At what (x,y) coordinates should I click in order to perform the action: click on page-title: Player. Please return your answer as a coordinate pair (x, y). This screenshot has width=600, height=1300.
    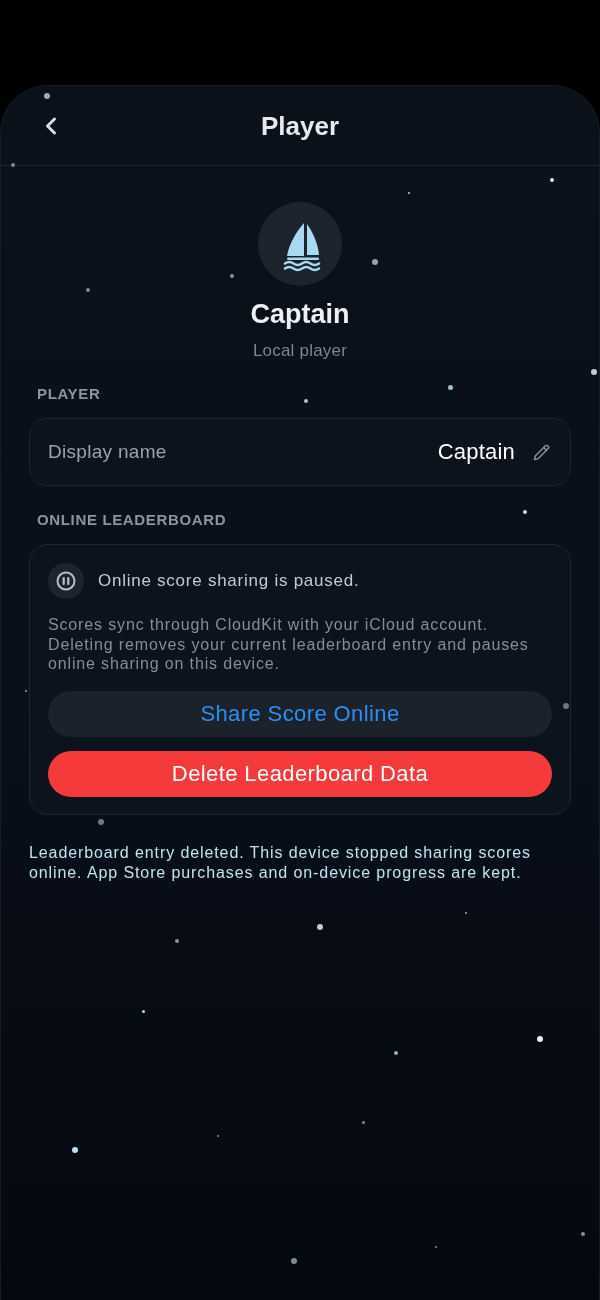
    Looking at the image, I should click on (300, 125).